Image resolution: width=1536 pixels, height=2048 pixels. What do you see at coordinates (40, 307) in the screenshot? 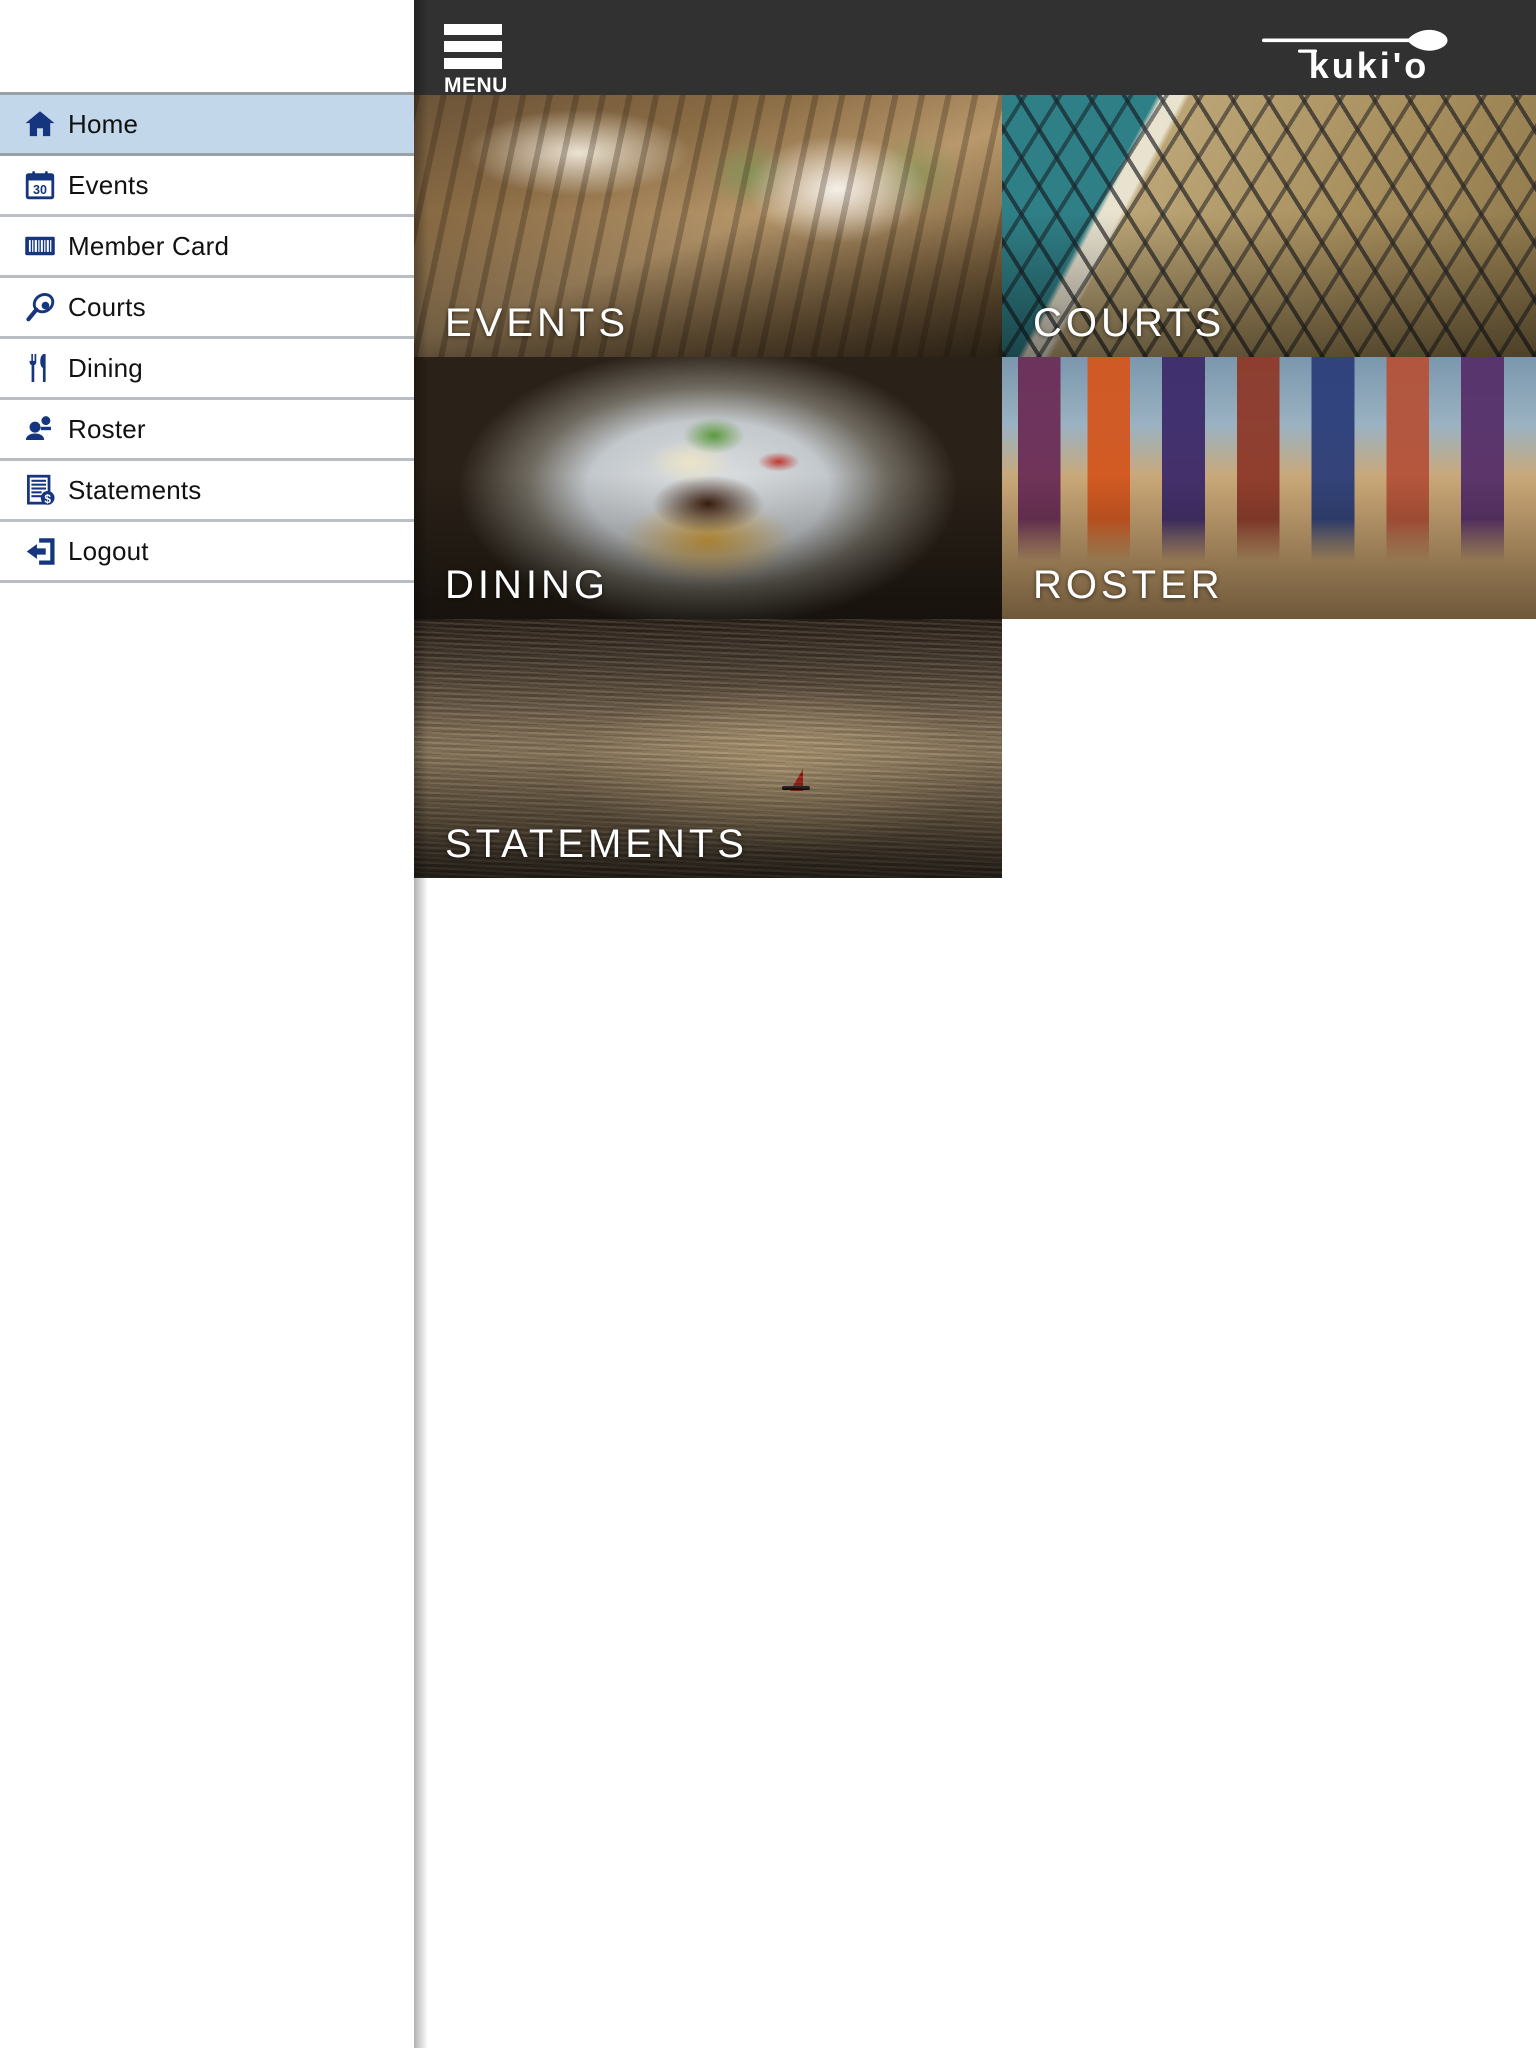
I see `racquet-icon` at bounding box center [40, 307].